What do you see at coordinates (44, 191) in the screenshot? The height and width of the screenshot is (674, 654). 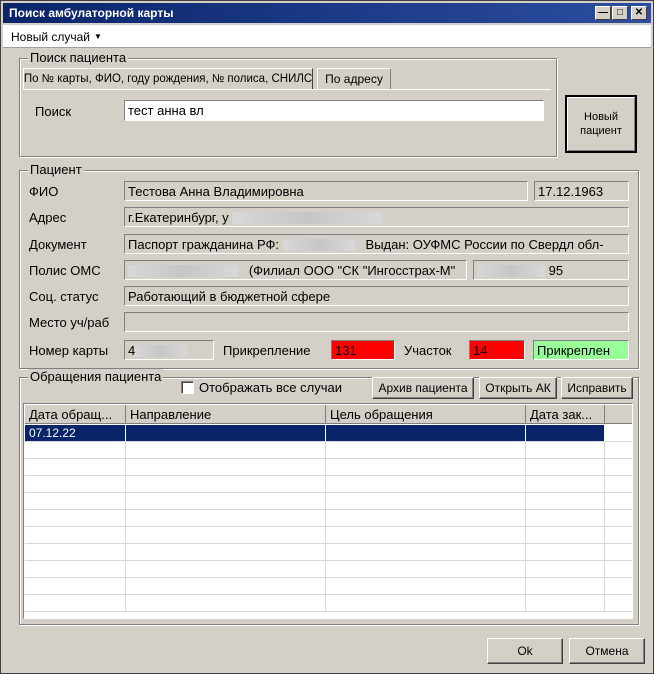 I see `fio-label: ФИО` at bounding box center [44, 191].